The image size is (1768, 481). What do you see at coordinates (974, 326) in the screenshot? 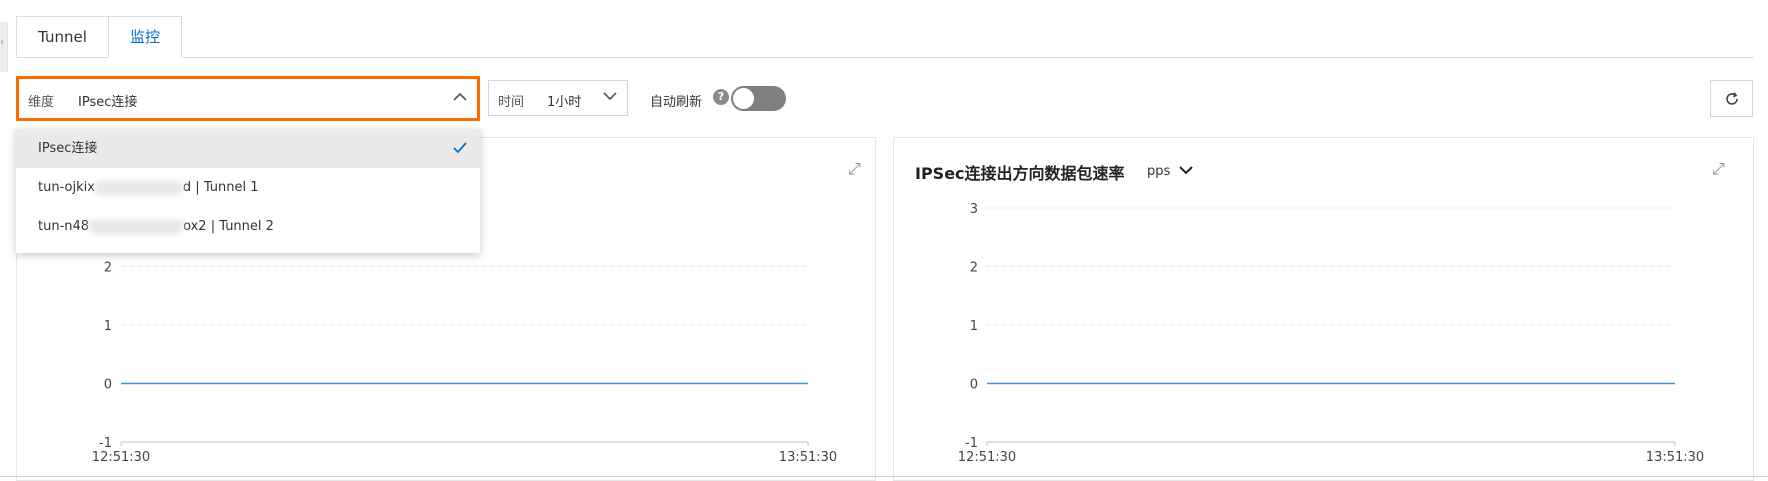
I see `y-tick-label: 1` at bounding box center [974, 326].